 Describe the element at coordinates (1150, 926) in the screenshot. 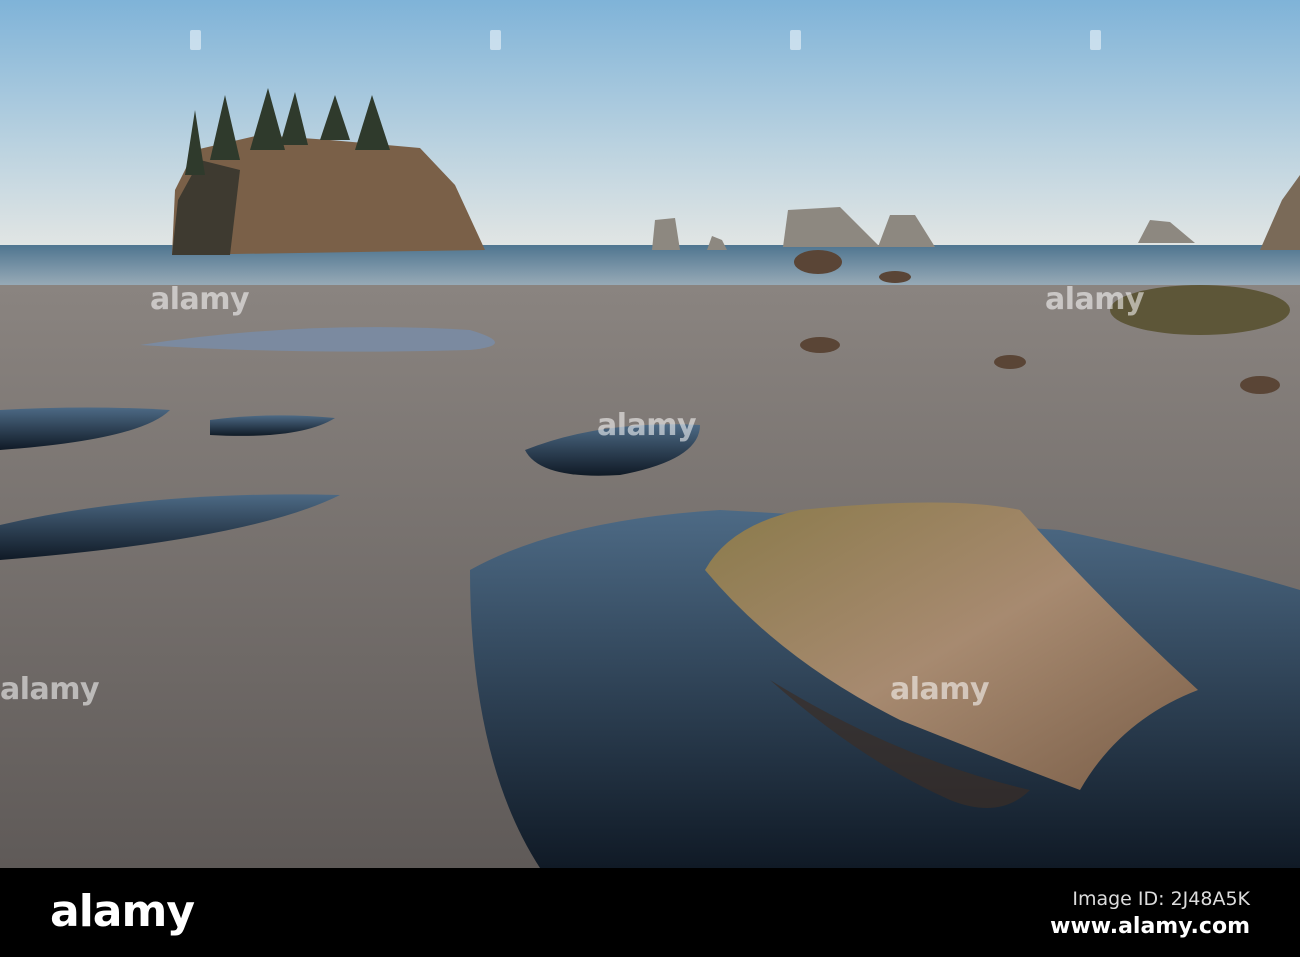

I see `site-url: www.alamy.com` at that location.